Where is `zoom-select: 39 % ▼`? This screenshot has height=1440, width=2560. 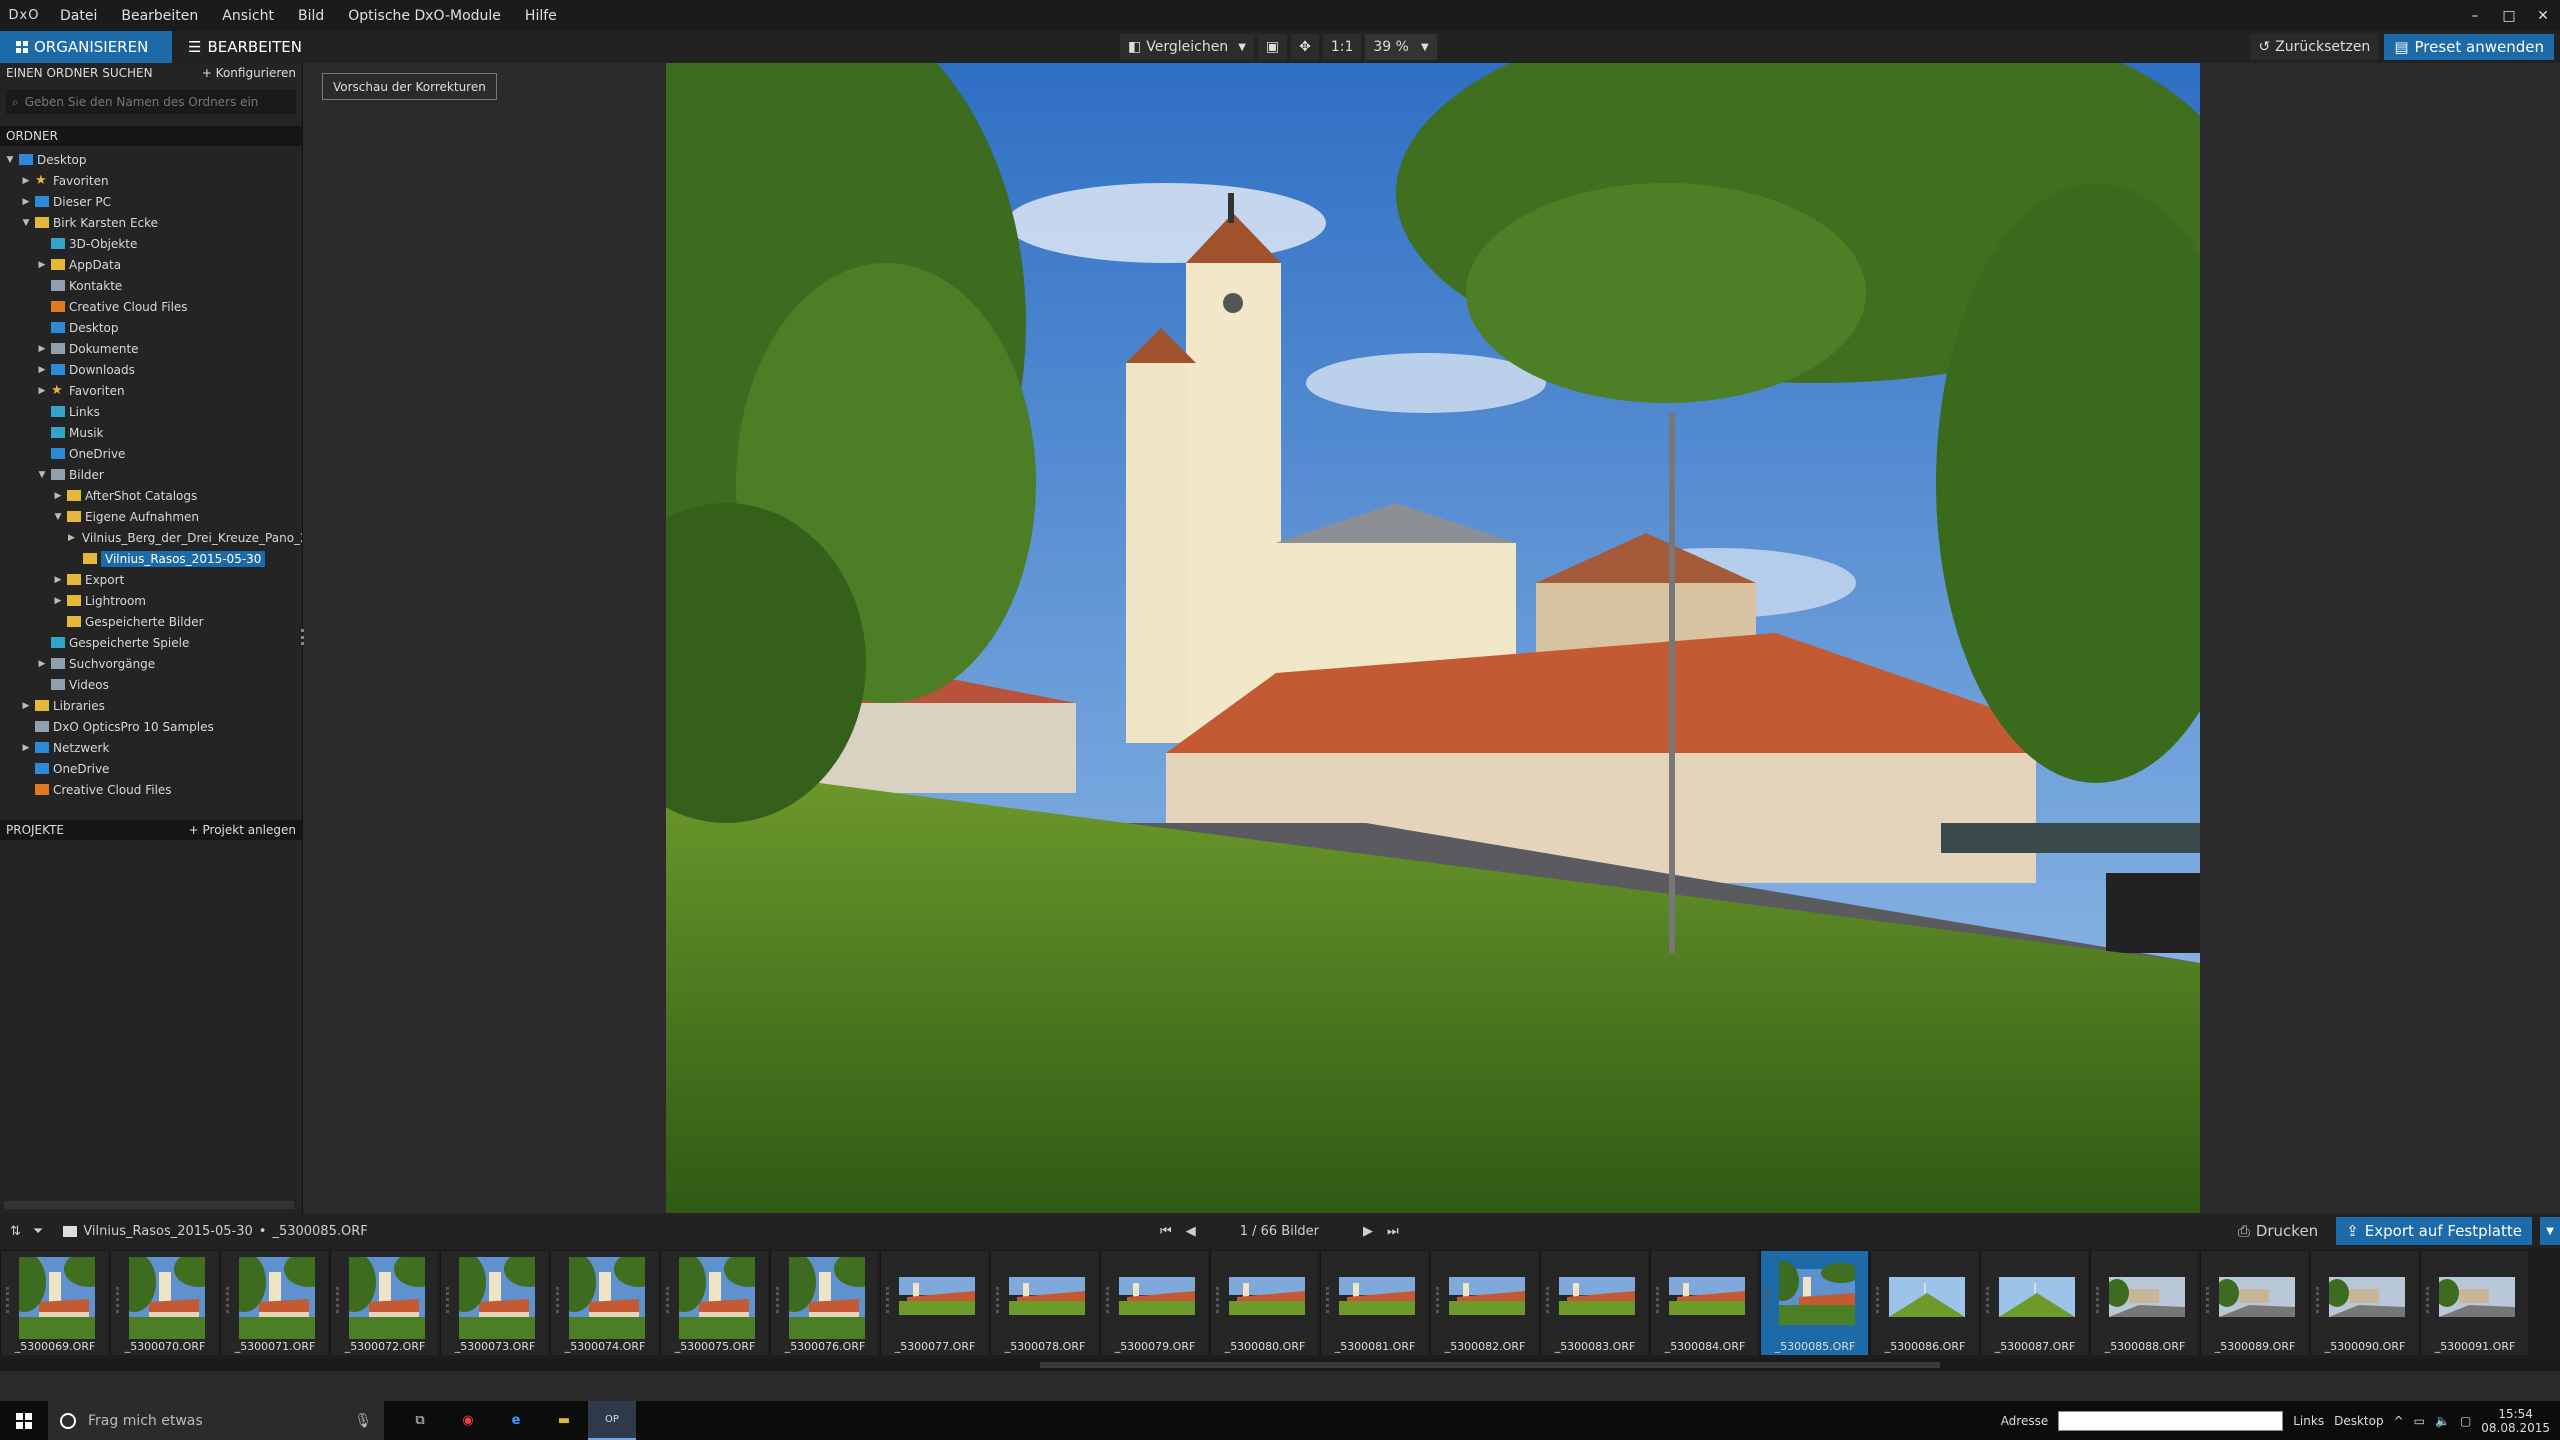
zoom-select: 39 % ▼ is located at coordinates (1401, 47).